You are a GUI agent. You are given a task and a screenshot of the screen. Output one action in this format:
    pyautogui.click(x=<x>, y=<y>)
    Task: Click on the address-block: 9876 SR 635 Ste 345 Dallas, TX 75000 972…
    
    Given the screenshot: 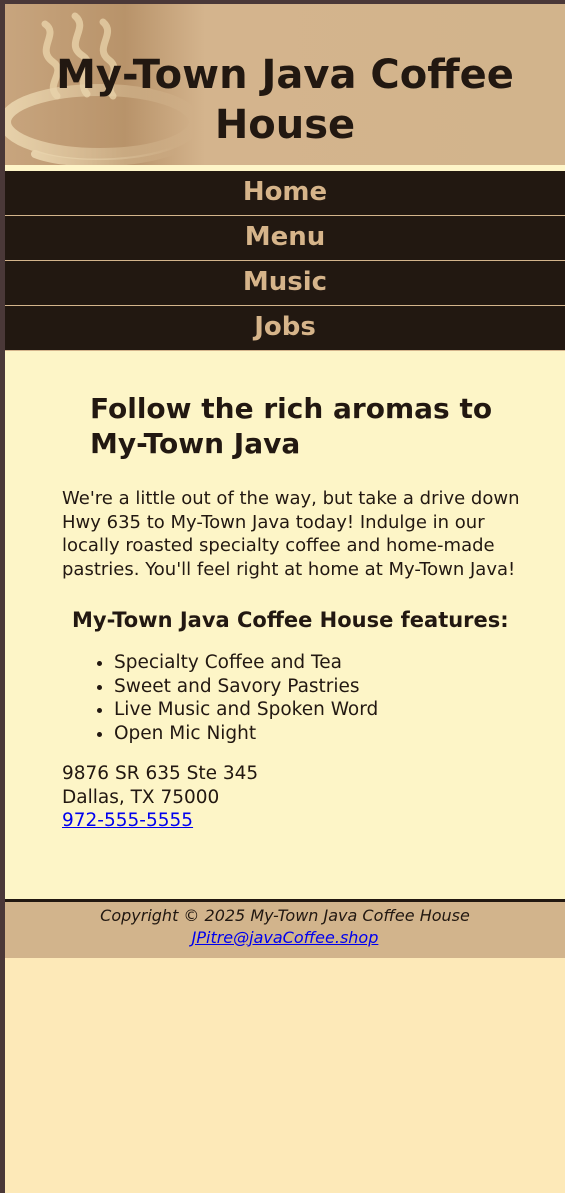 What is the action you would take?
    pyautogui.click(x=293, y=797)
    